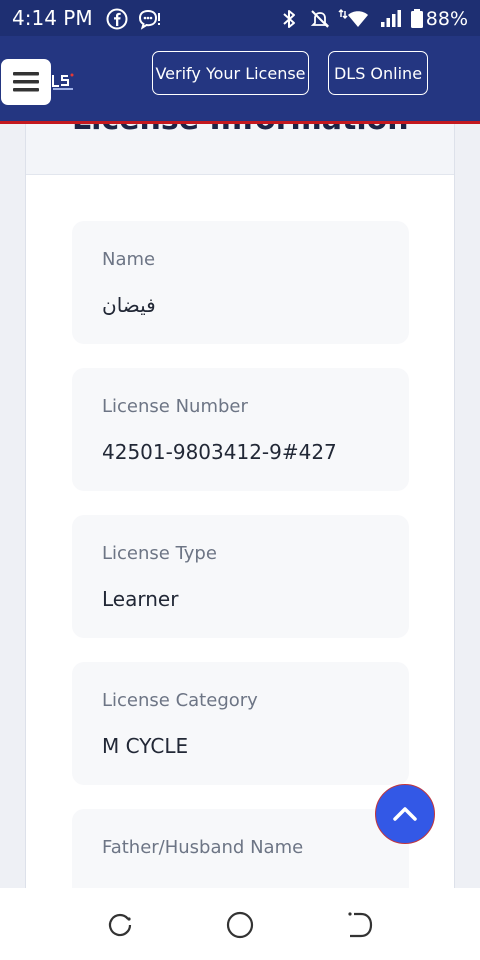 This screenshot has width=480, height=960. What do you see at coordinates (446, 19) in the screenshot?
I see `battery-percent: 88%` at bounding box center [446, 19].